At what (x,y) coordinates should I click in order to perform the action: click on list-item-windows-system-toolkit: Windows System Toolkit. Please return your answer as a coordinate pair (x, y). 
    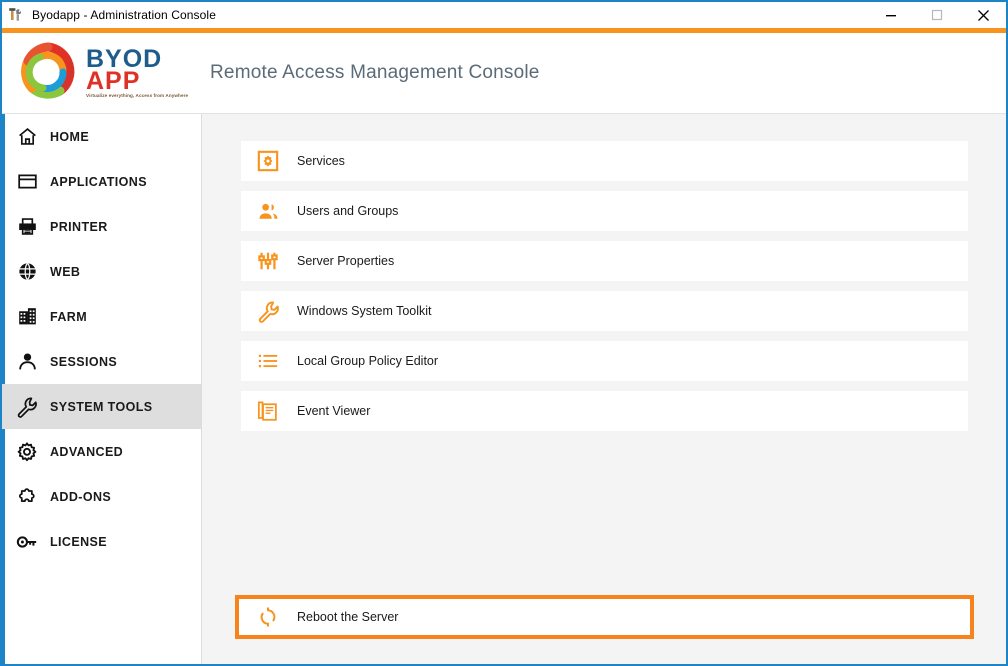
    Looking at the image, I should click on (604, 311).